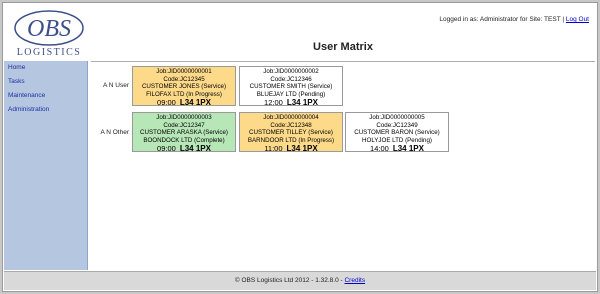 This screenshot has width=600, height=294. I want to click on job-company: BARNDOOR LTD (In Progress), so click(291, 140).